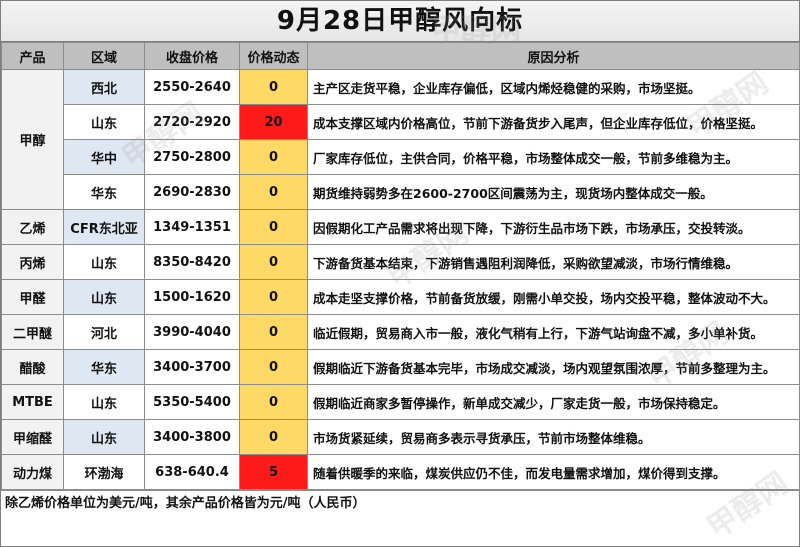 This screenshot has height=547, width=800. Describe the element at coordinates (192, 402) in the screenshot. I see `price-cell: 5350-5400` at that location.